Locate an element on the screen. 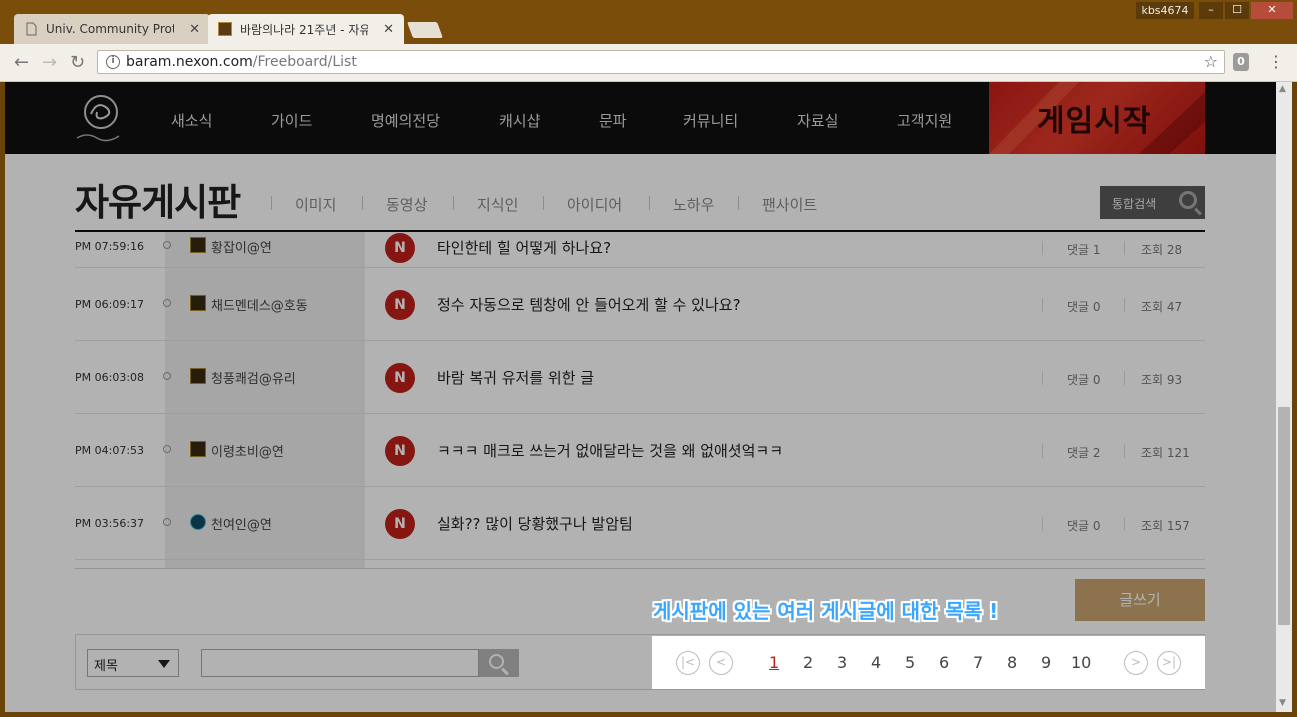 The width and height of the screenshot is (1297, 717). subtab-knowledge: 지식인 is located at coordinates (497, 204).